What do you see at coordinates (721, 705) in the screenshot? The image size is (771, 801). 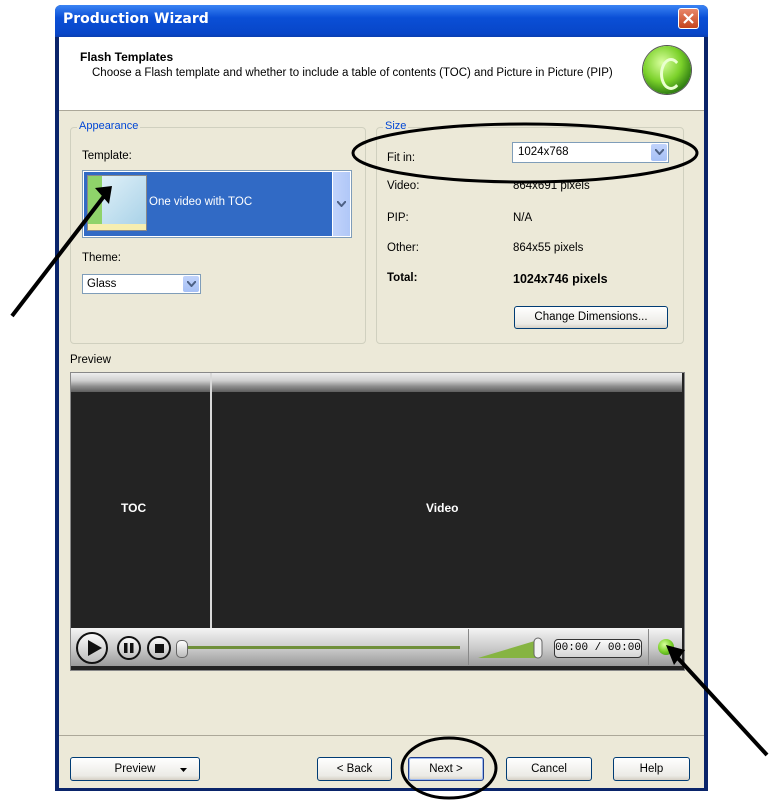 I see `annotation-arrow-logo` at bounding box center [721, 705].